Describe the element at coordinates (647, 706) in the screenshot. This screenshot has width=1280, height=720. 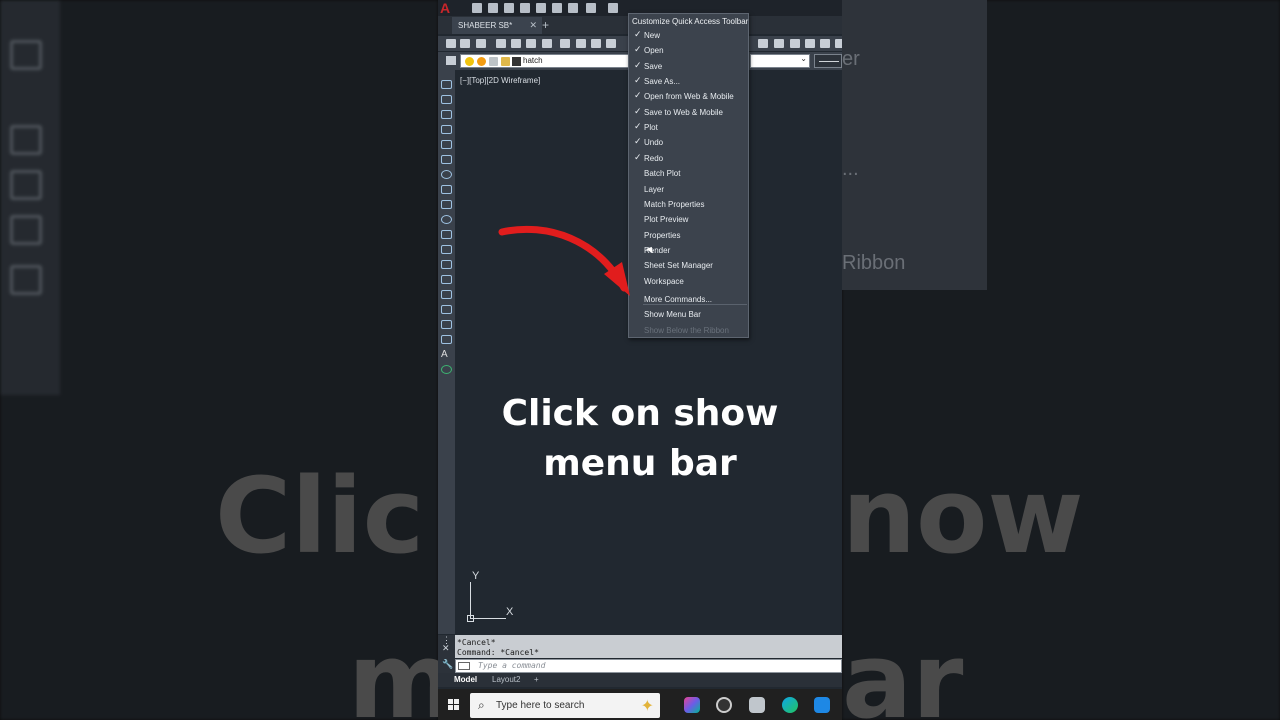
I see `copilot-sparkle-icon: ✦` at that location.